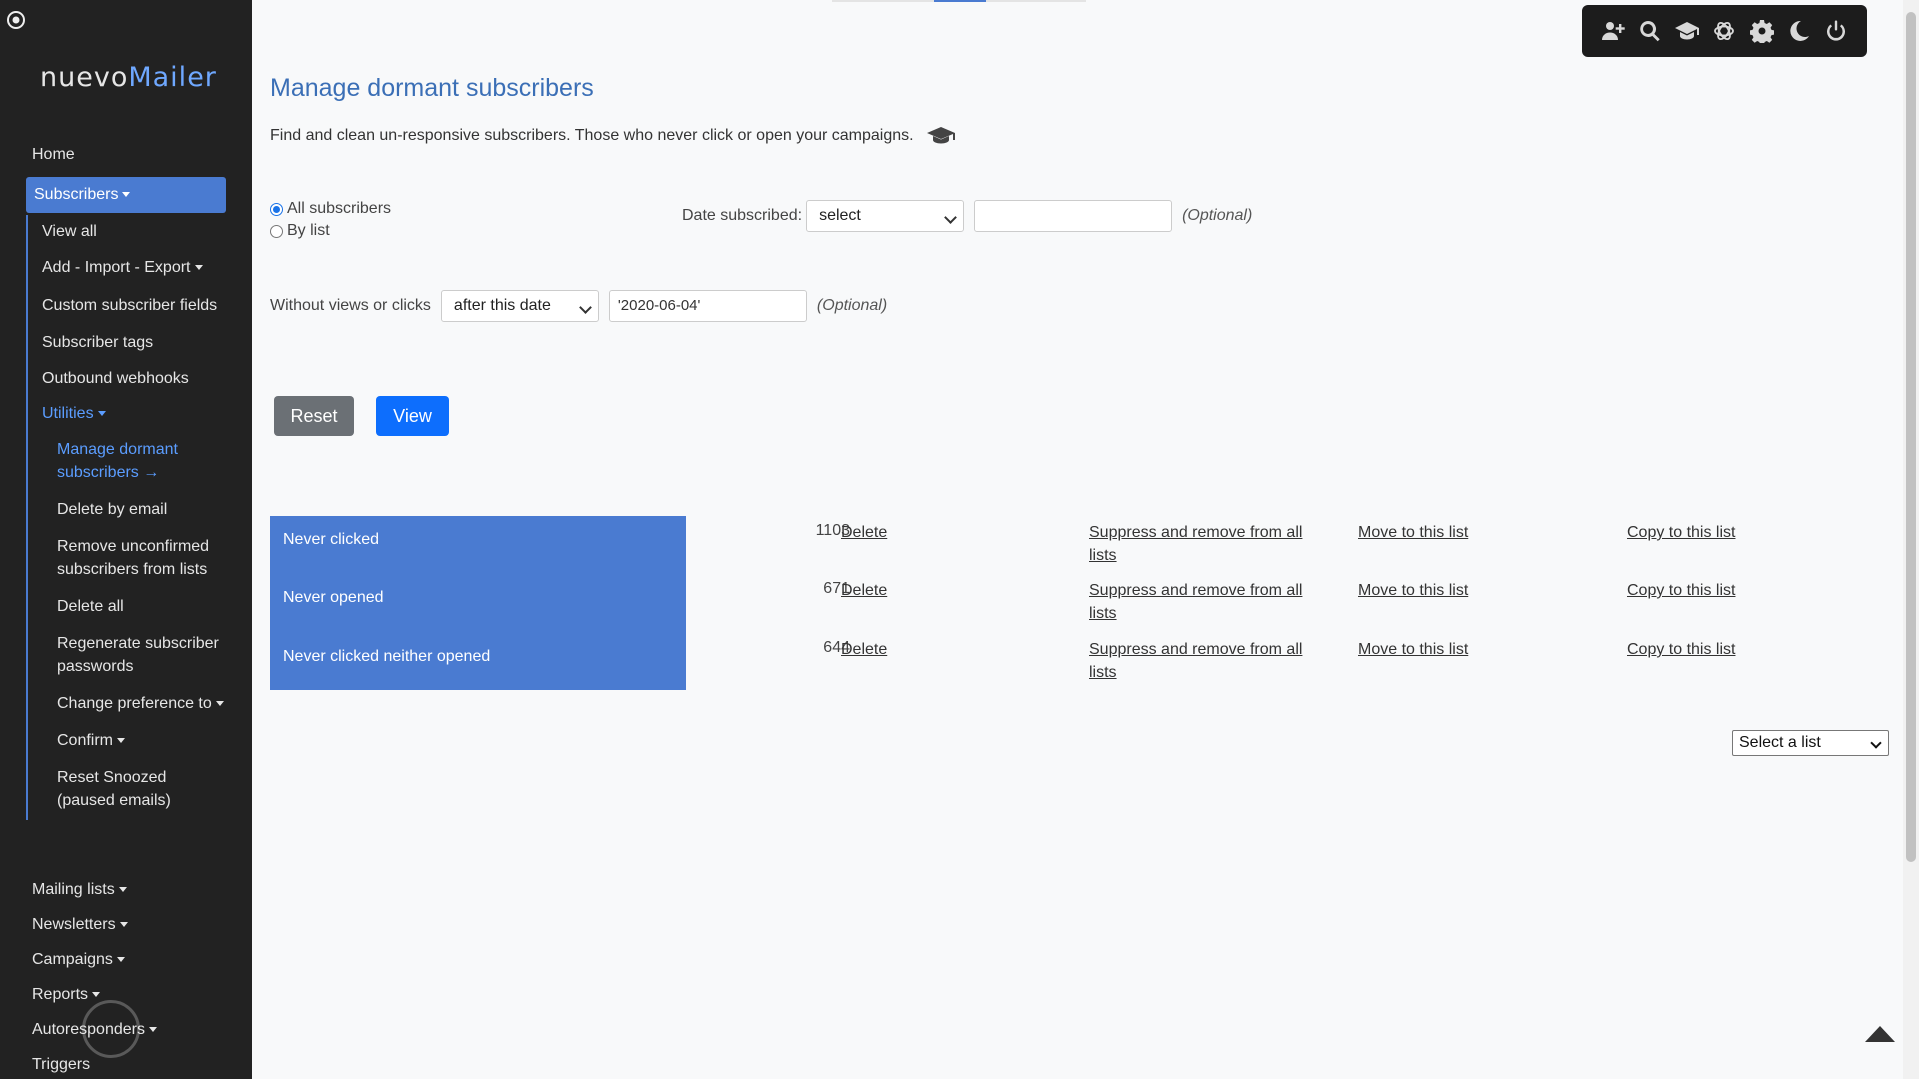  Describe the element at coordinates (1413, 590) in the screenshot. I see `move-never-opened-link: Move to this list` at that location.